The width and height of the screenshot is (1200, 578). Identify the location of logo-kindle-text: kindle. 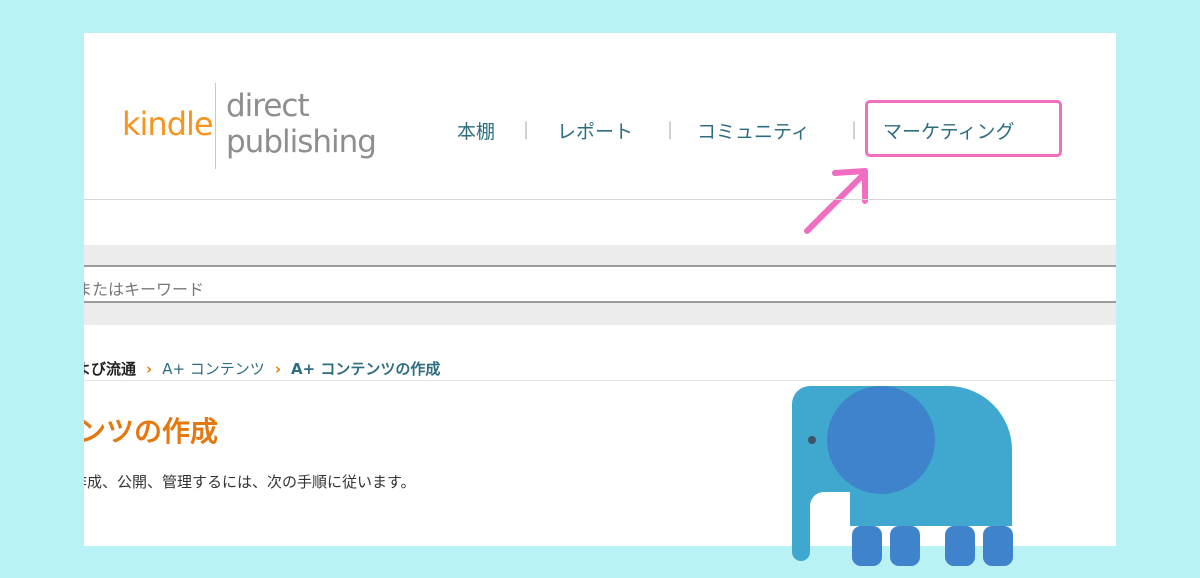
(168, 124).